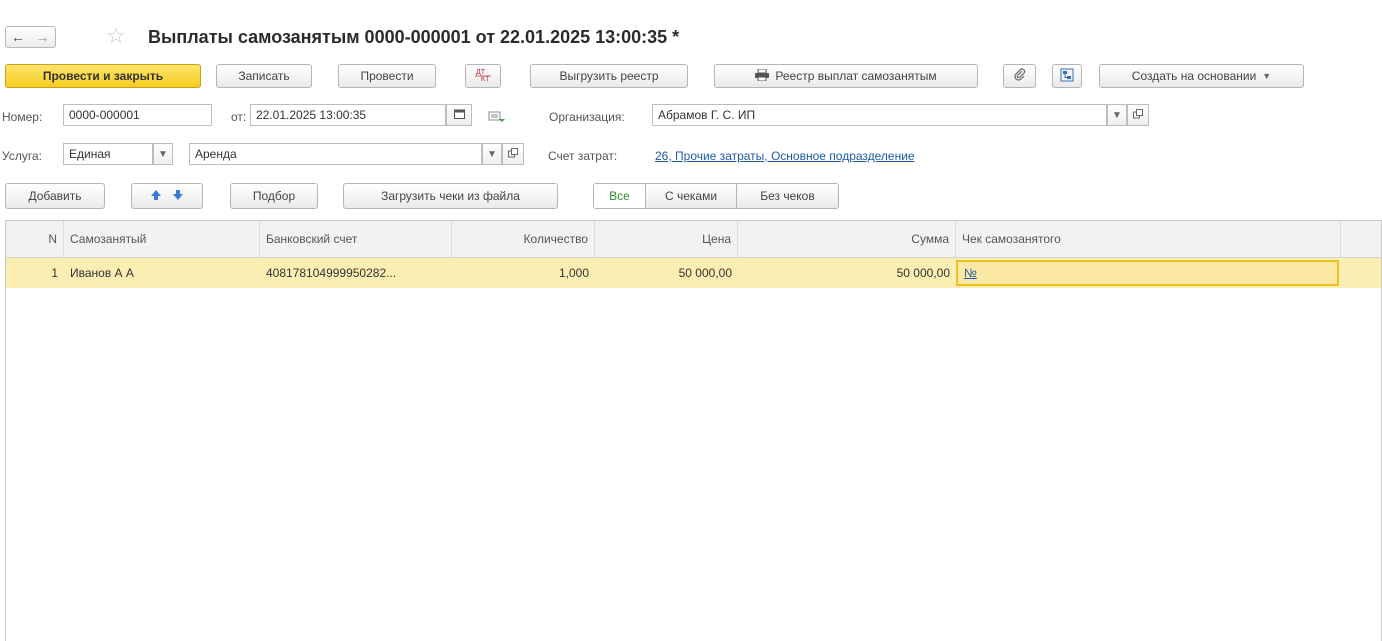  What do you see at coordinates (156, 196) in the screenshot?
I see `arrow-up-icon` at bounding box center [156, 196].